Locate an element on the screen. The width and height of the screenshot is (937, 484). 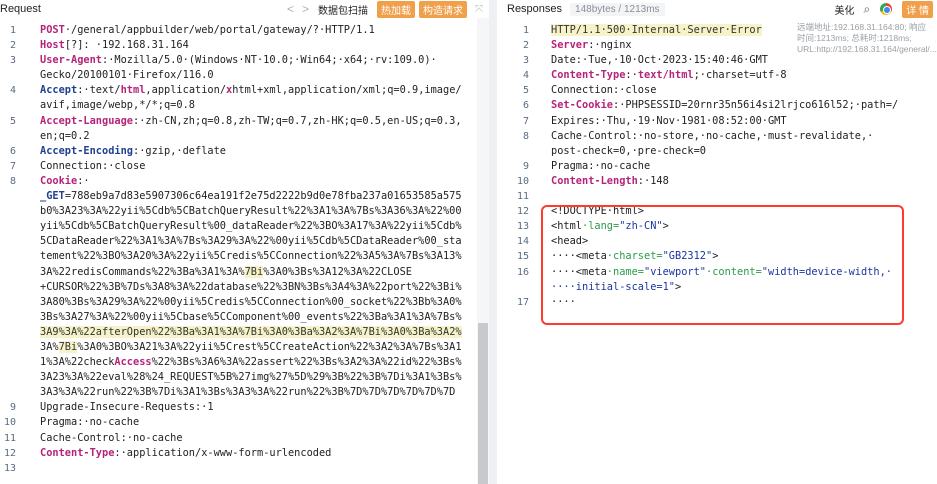
code-token: :·gzip,·deflate is located at coordinates (179, 150).